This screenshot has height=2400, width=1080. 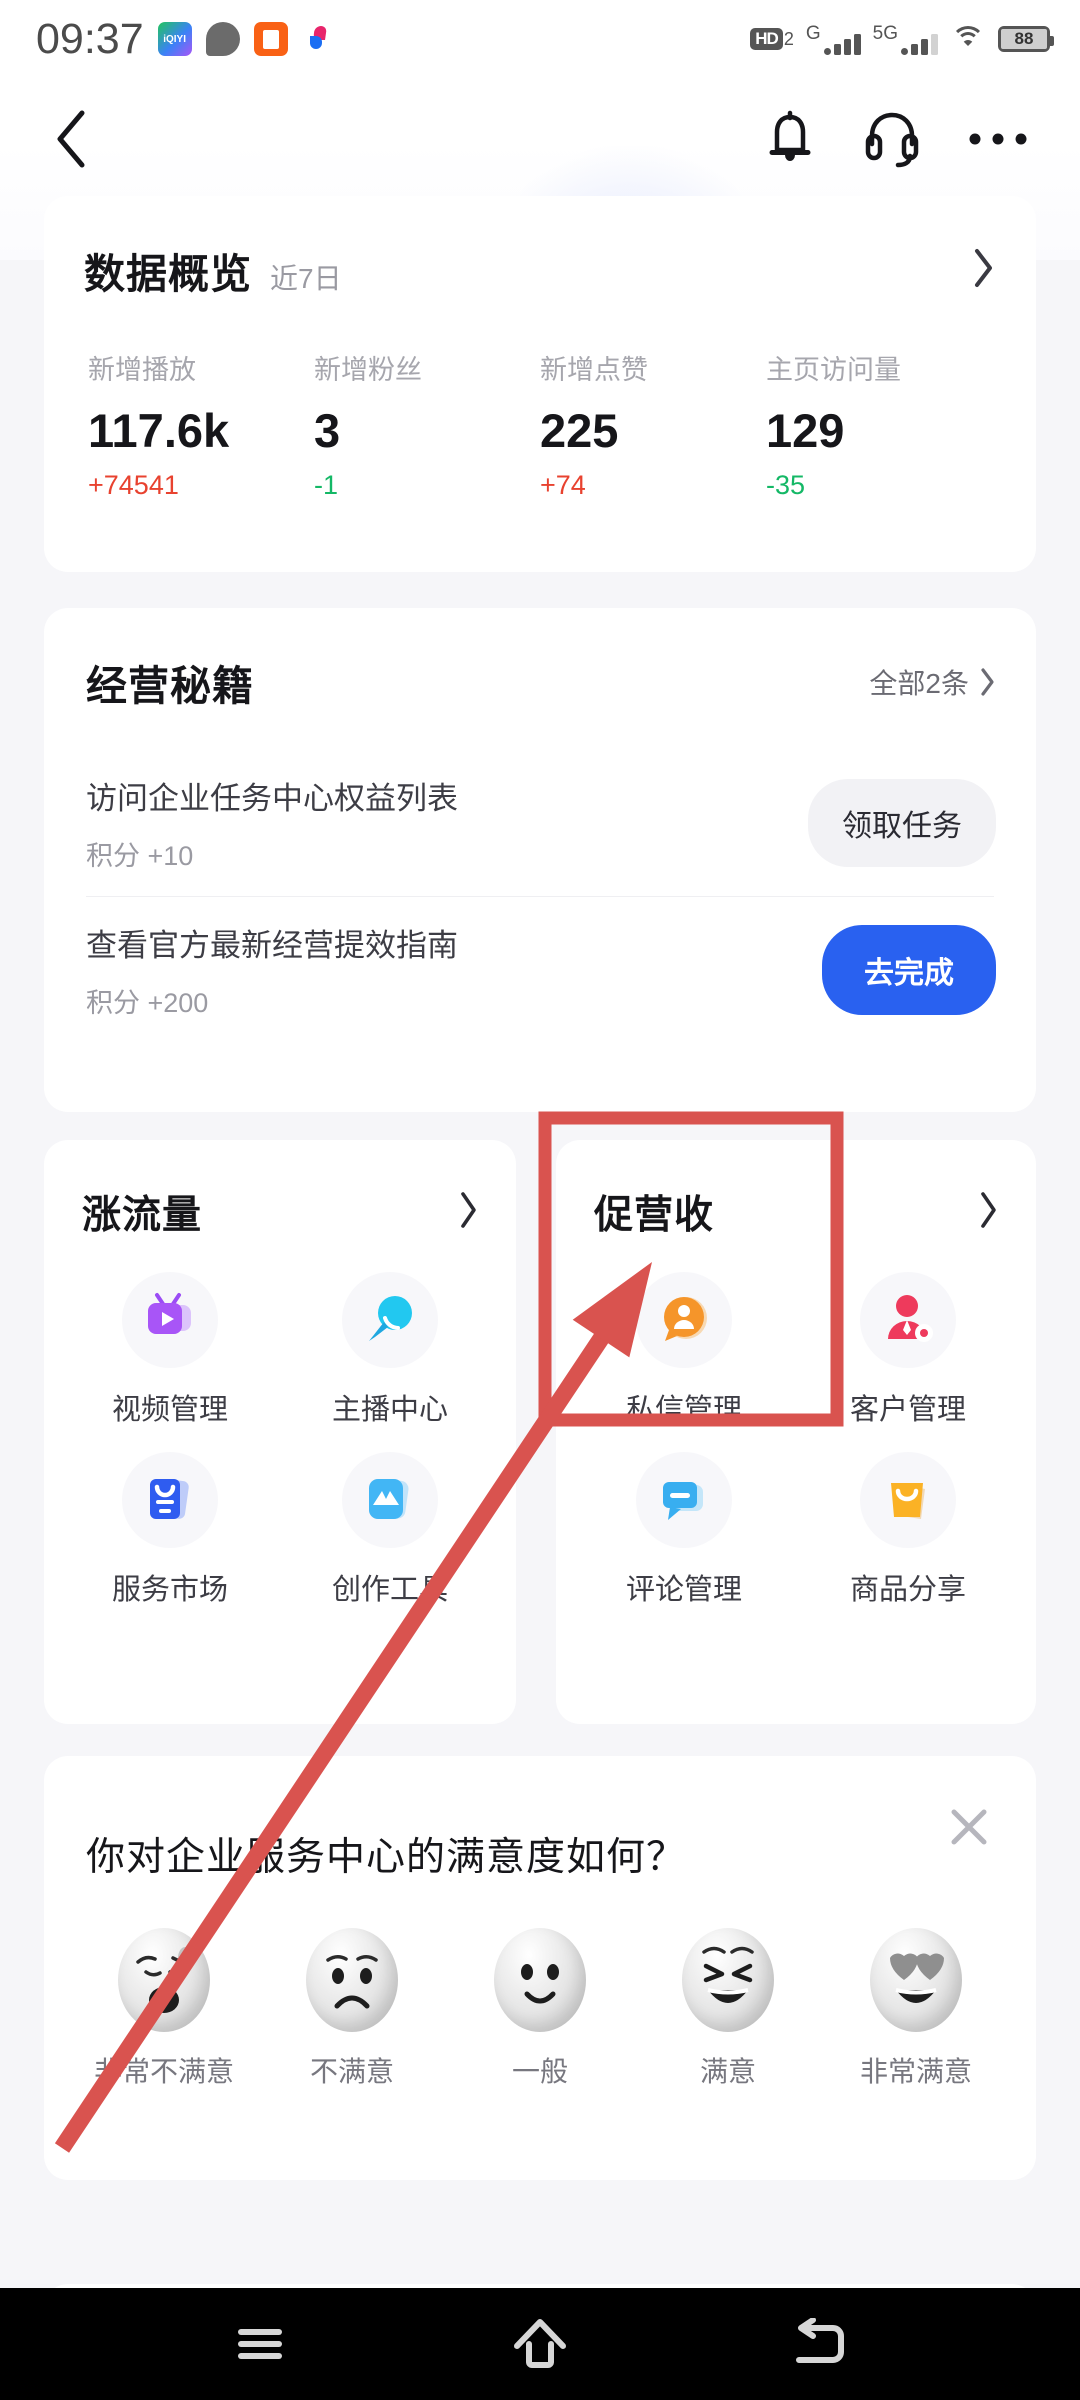 I want to click on menu-icon, so click(x=260, y=2344).